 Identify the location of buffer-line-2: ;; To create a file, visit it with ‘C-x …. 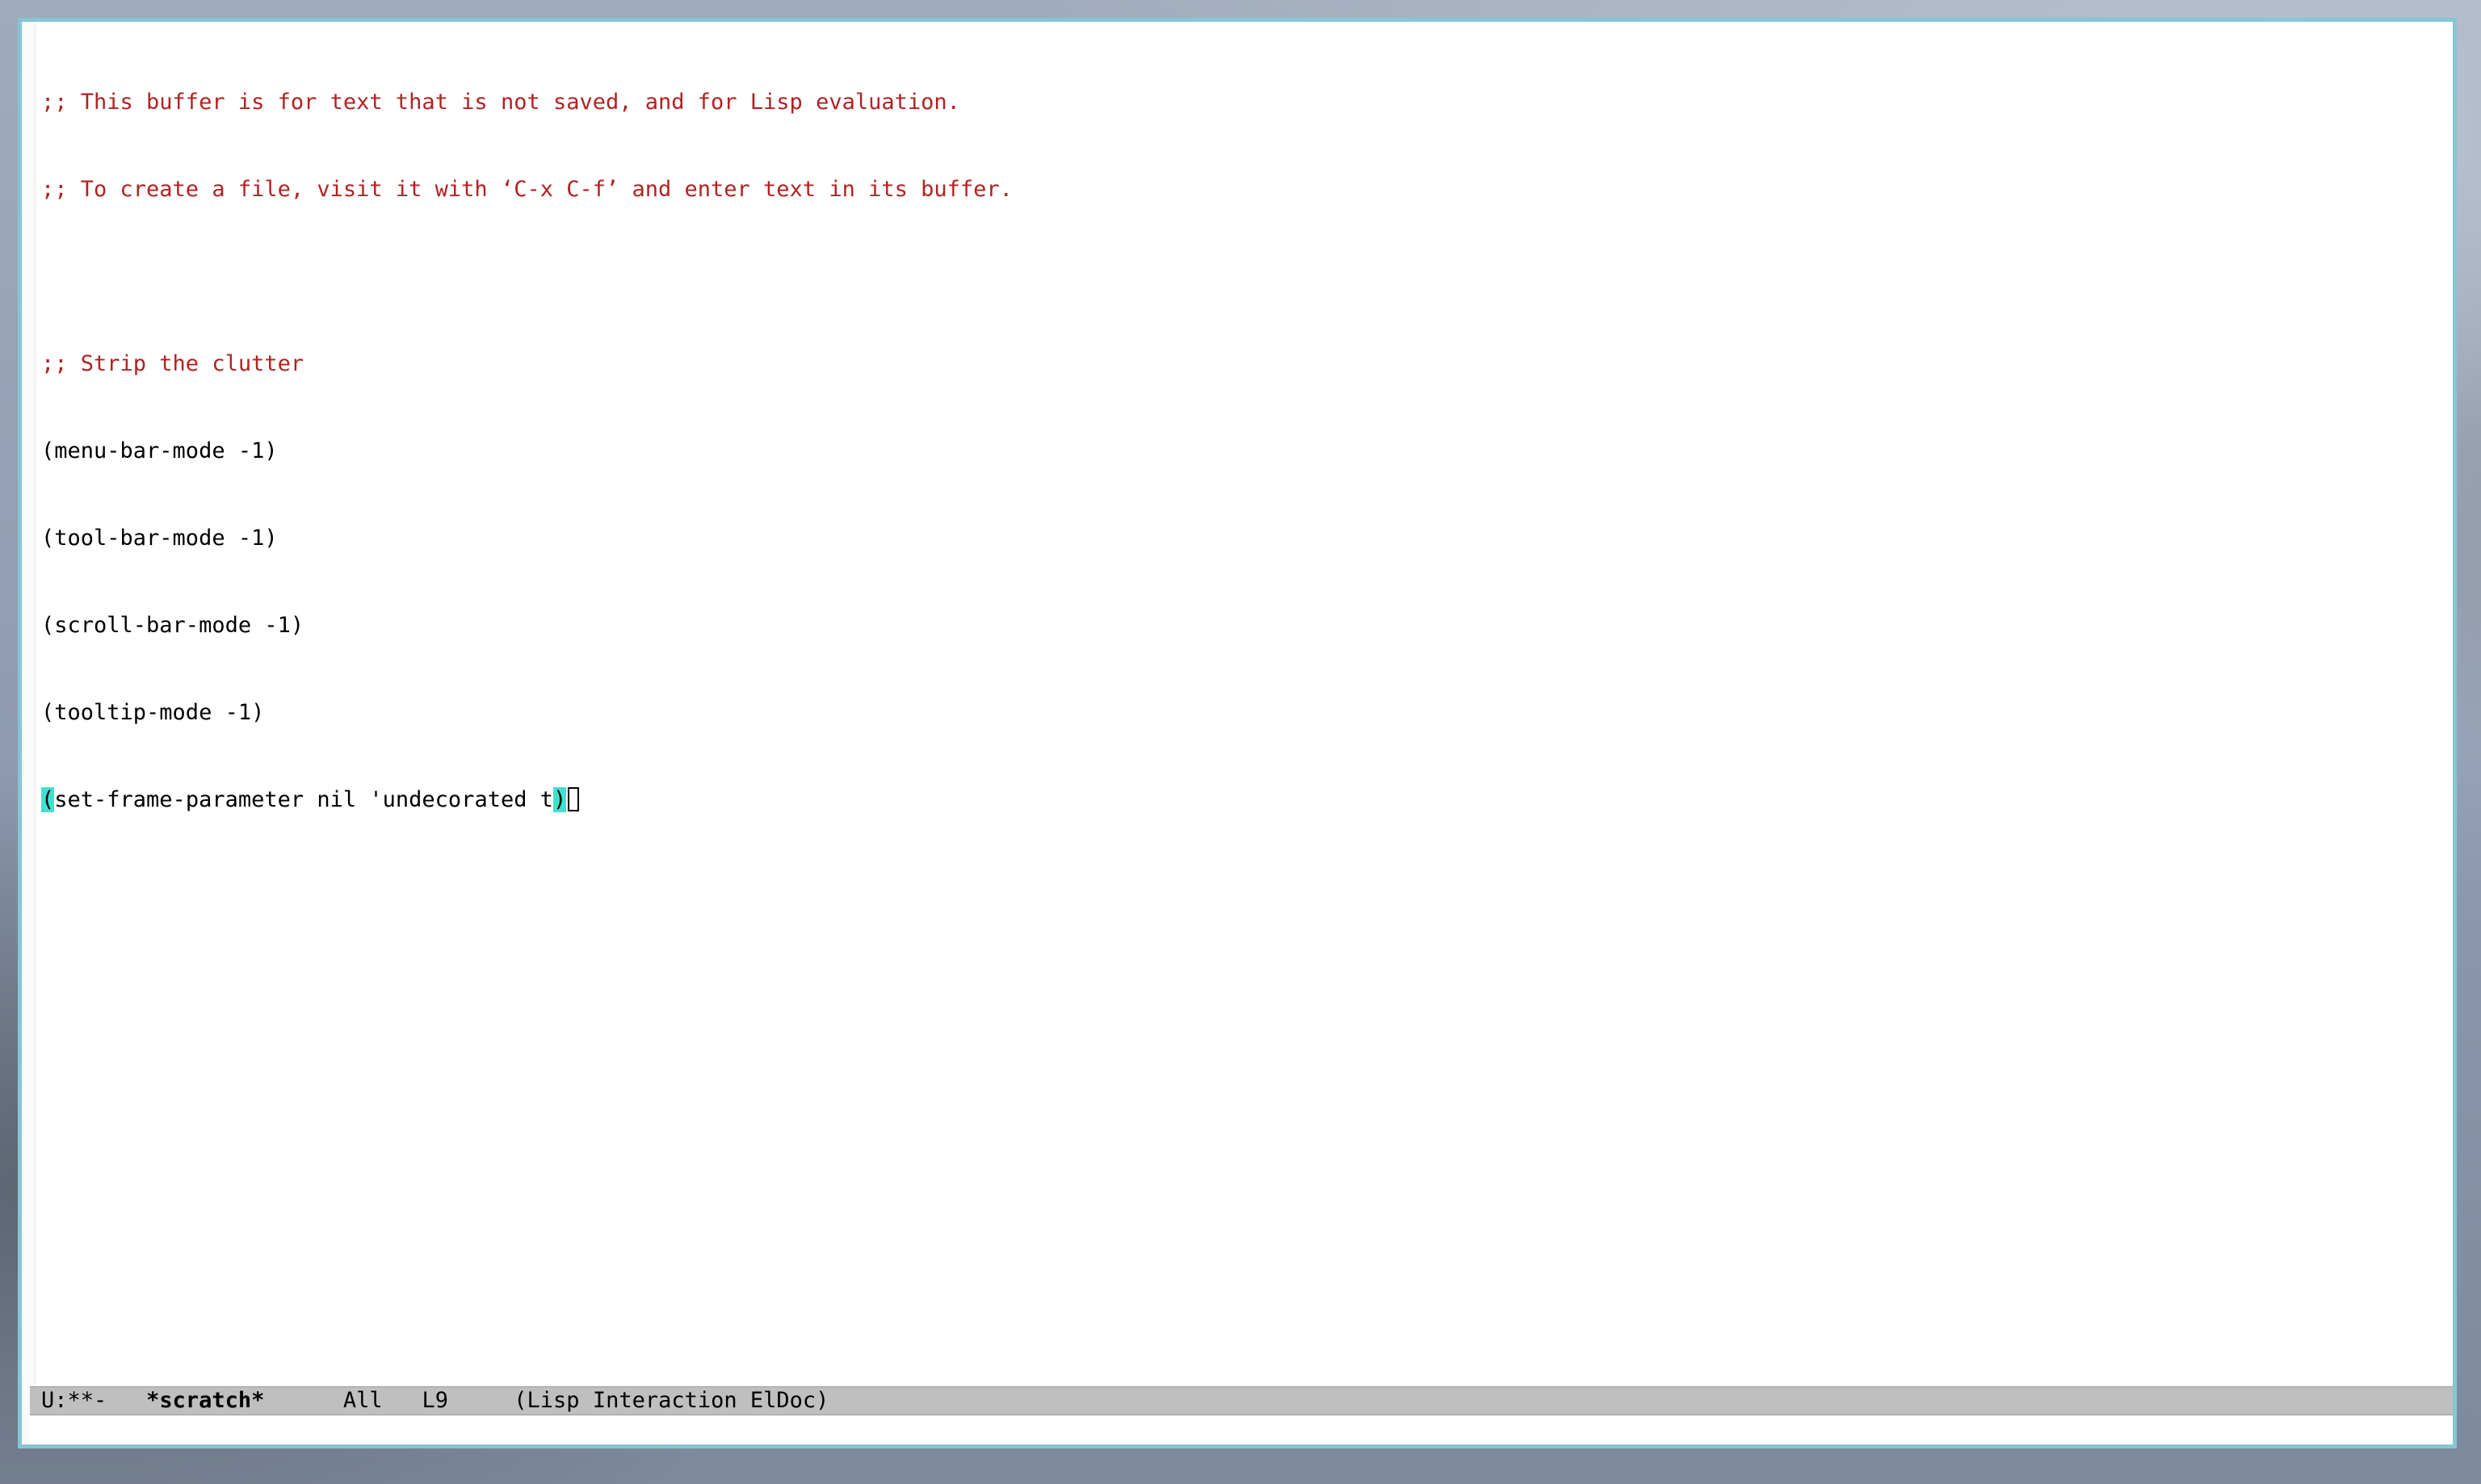
(1237, 189).